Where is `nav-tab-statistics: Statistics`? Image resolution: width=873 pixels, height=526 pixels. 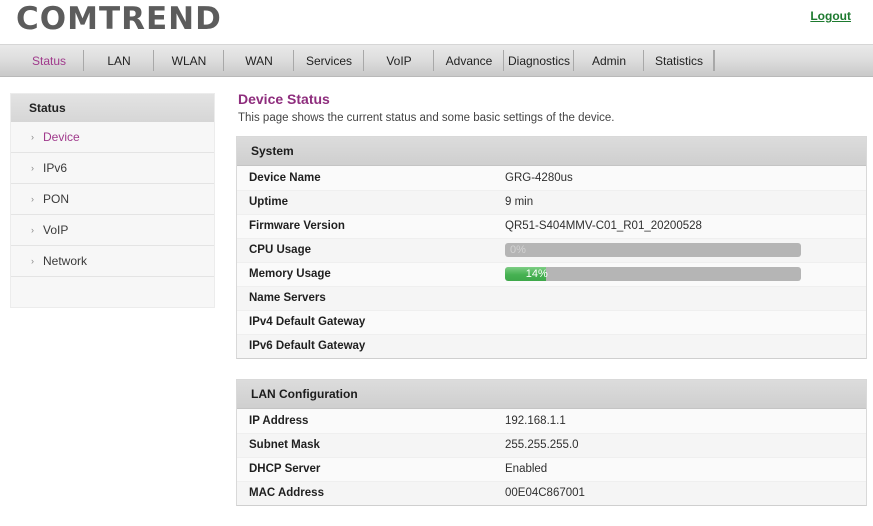
nav-tab-statistics: Statistics is located at coordinates (679, 60).